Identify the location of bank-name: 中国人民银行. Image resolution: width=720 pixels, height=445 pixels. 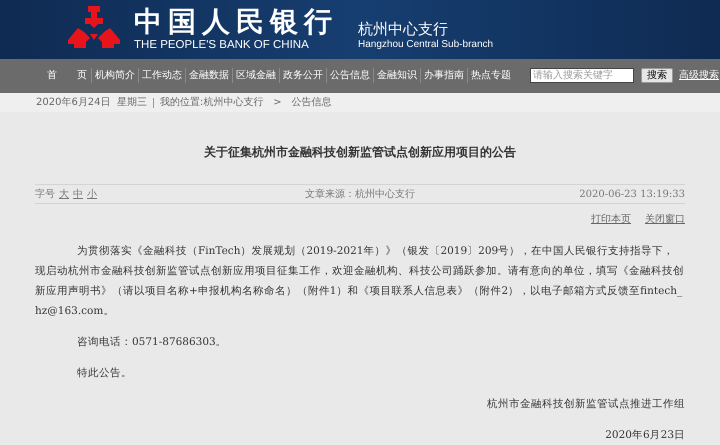
(236, 22).